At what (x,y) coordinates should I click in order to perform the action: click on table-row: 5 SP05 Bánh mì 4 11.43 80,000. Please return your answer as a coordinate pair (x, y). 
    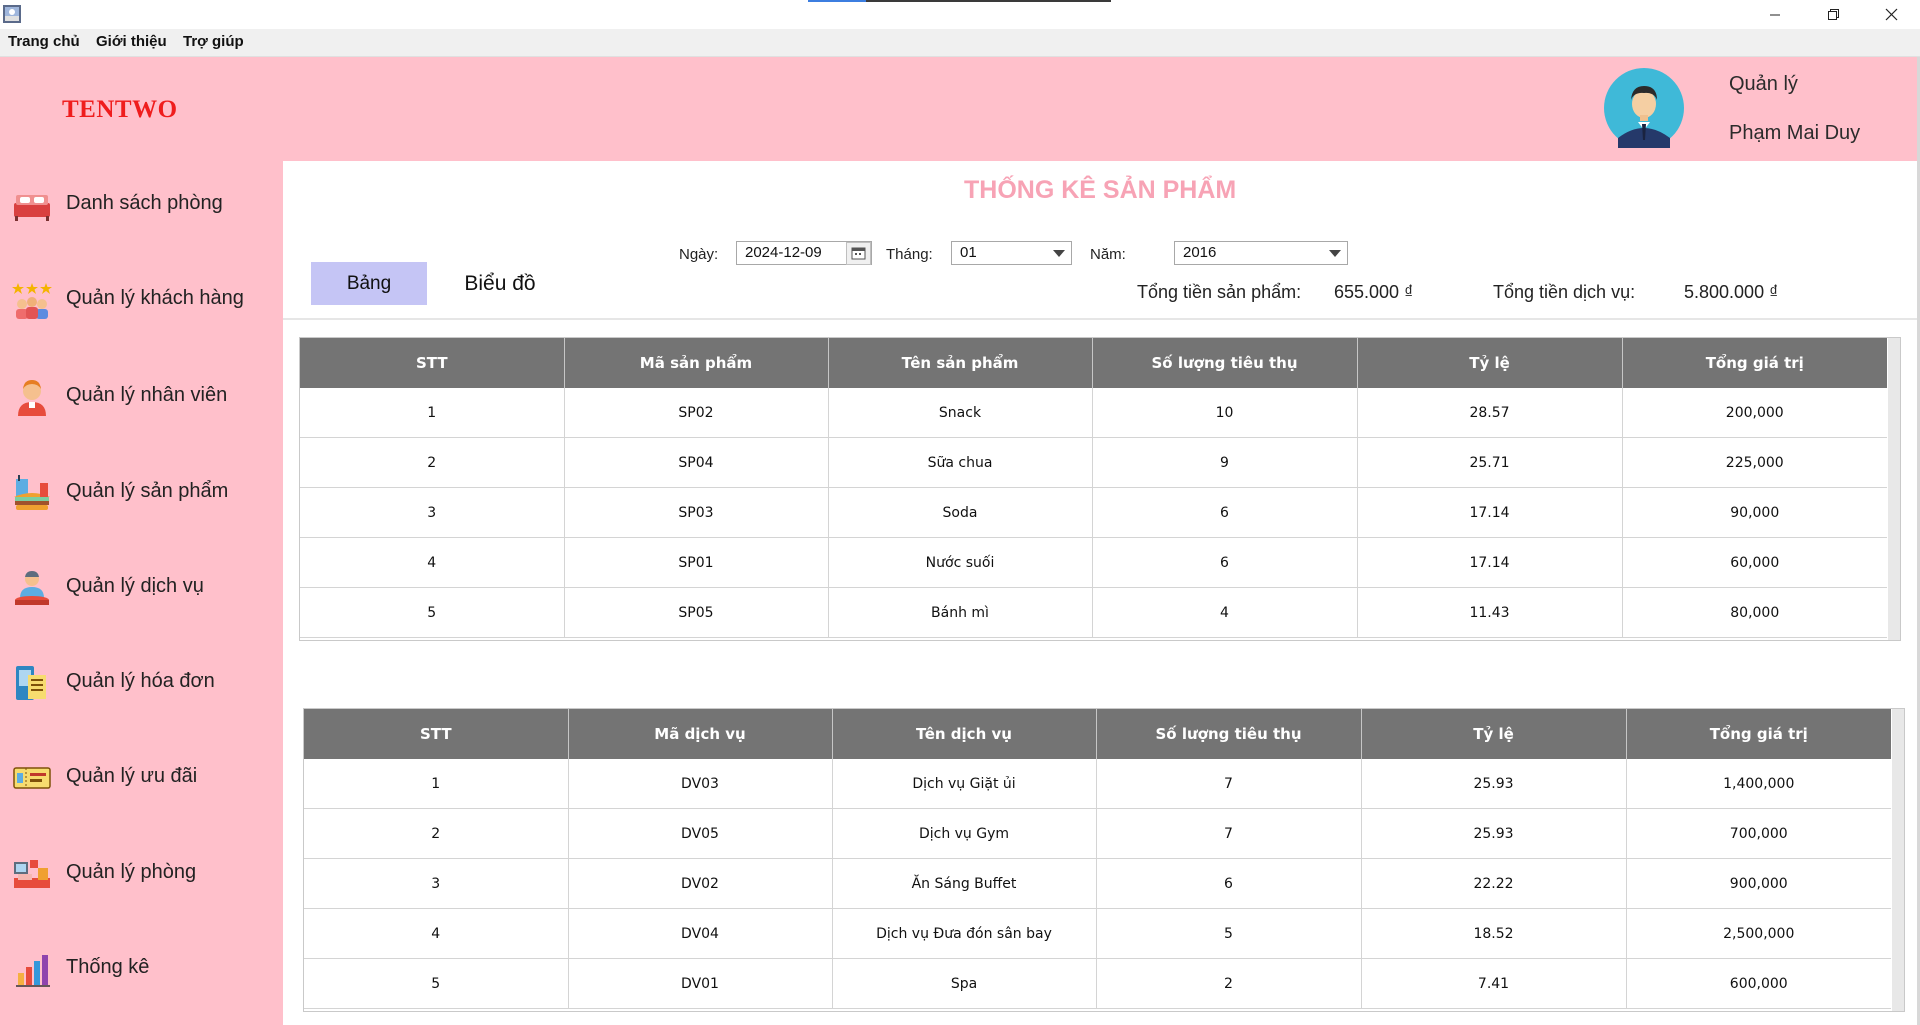
    Looking at the image, I should click on (1093, 612).